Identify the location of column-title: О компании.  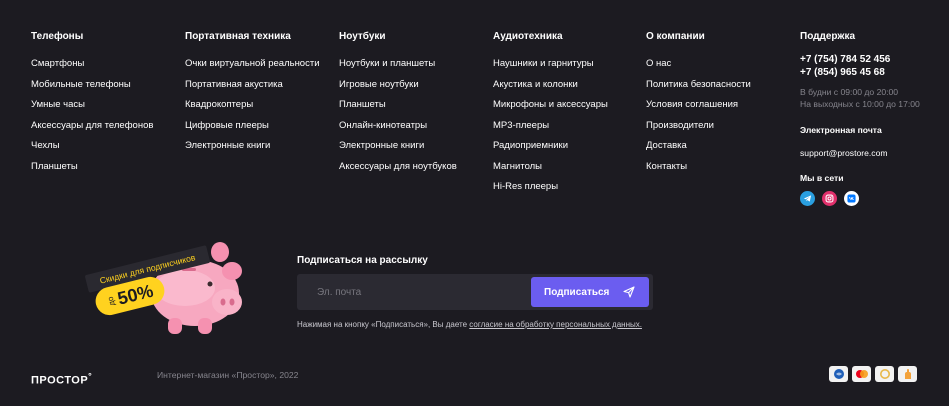
(698, 37).